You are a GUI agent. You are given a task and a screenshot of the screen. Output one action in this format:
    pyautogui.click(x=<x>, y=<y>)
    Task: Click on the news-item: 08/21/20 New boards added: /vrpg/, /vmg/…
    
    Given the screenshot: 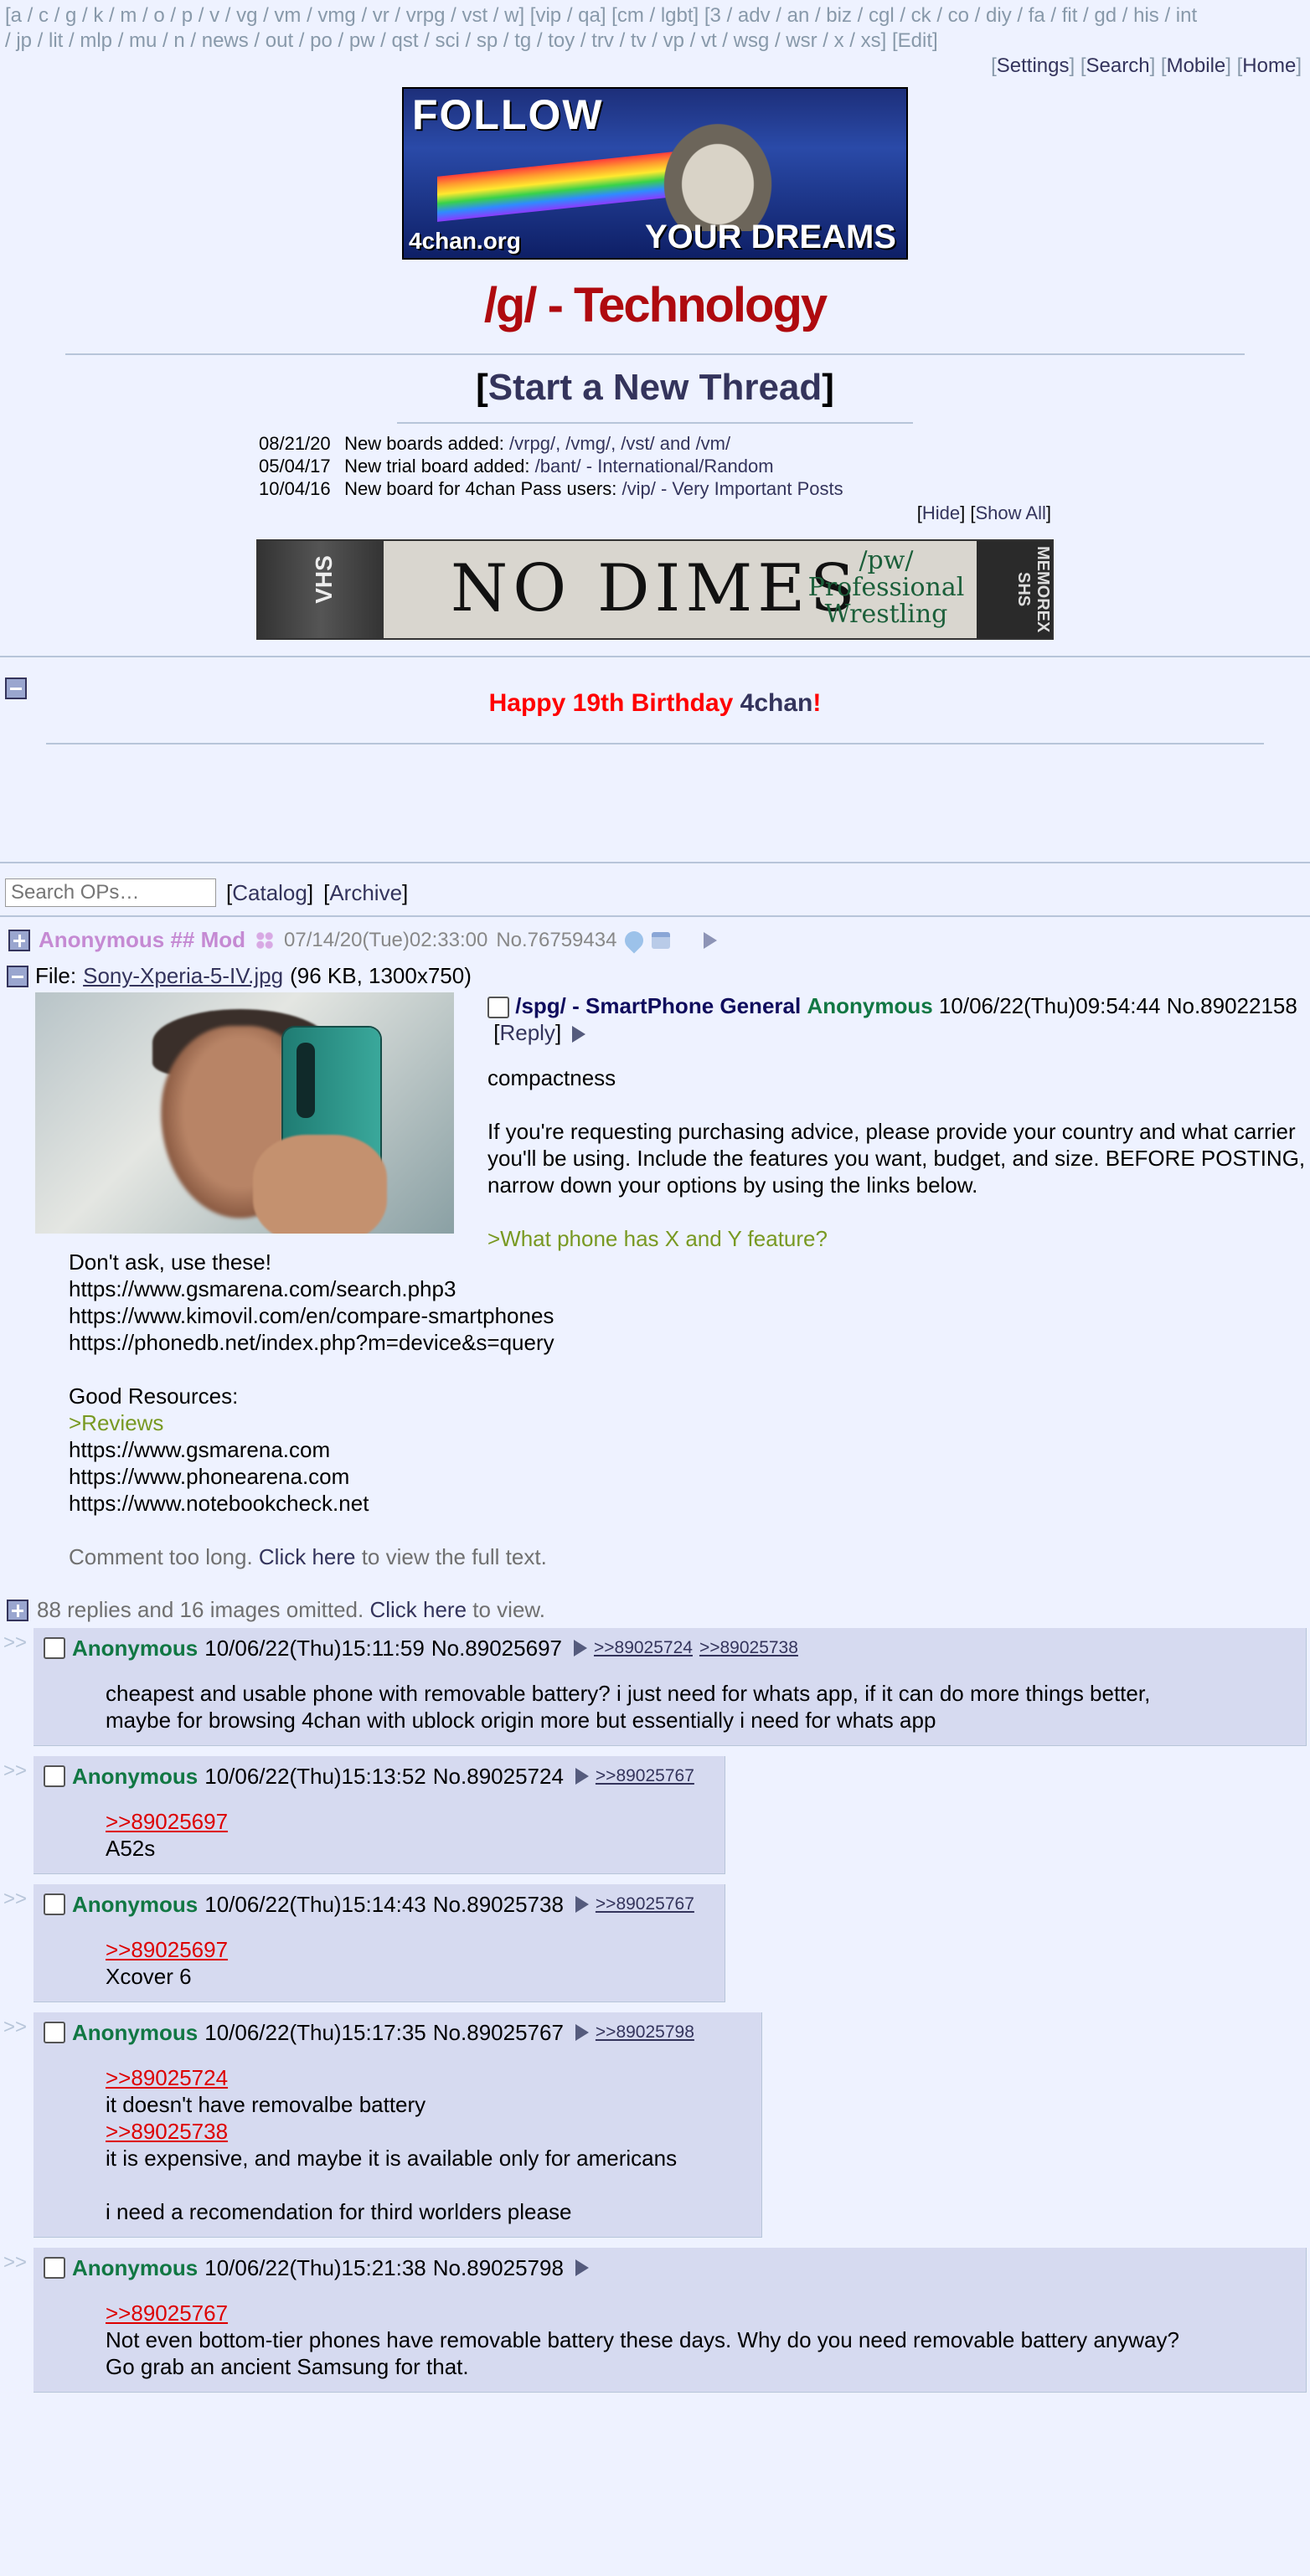 What is the action you would take?
    pyautogui.click(x=655, y=443)
    